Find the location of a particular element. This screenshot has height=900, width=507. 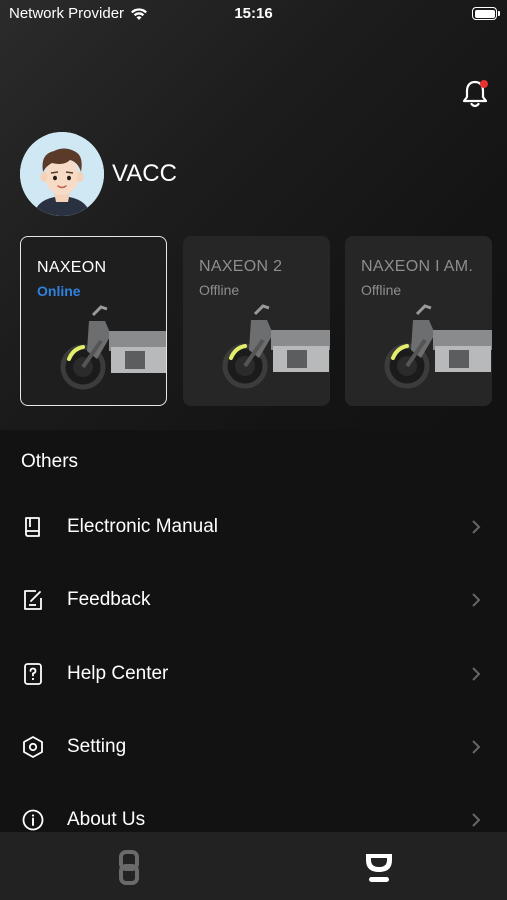

book-icon is located at coordinates (32, 527).